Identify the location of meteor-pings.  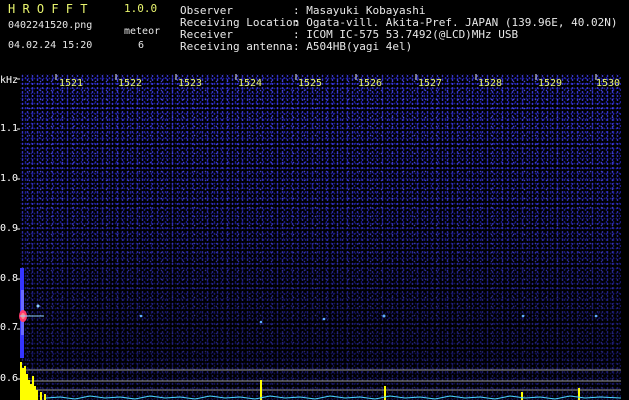
(368, 319).